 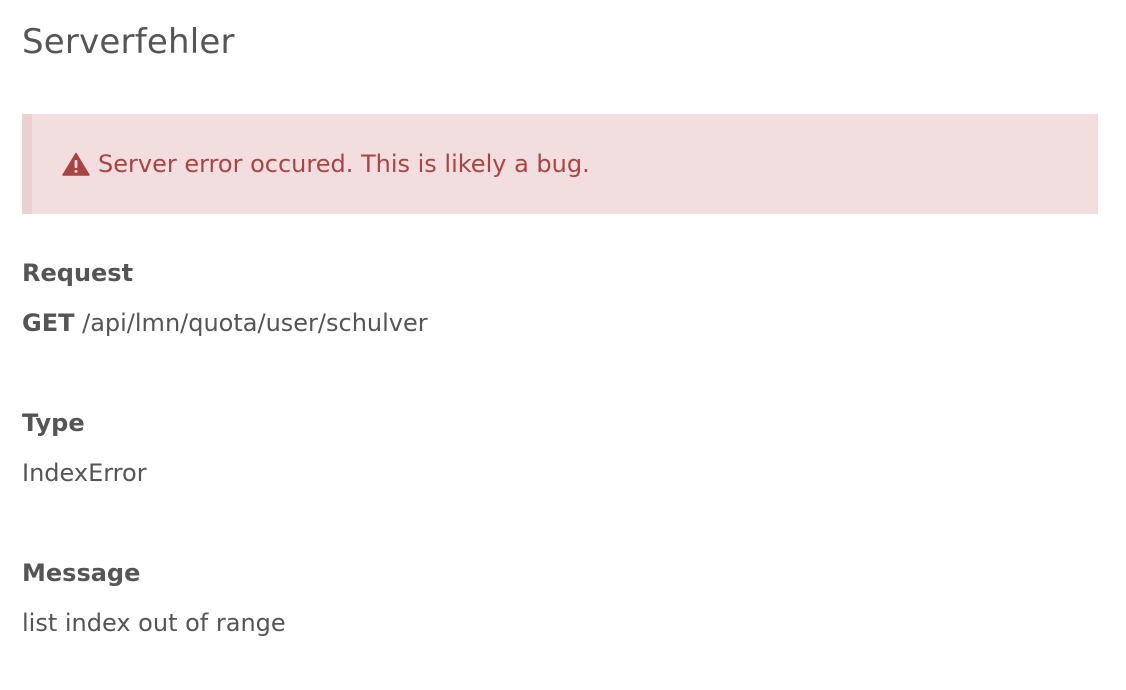 I want to click on type-value: IndexError, so click(x=84, y=473).